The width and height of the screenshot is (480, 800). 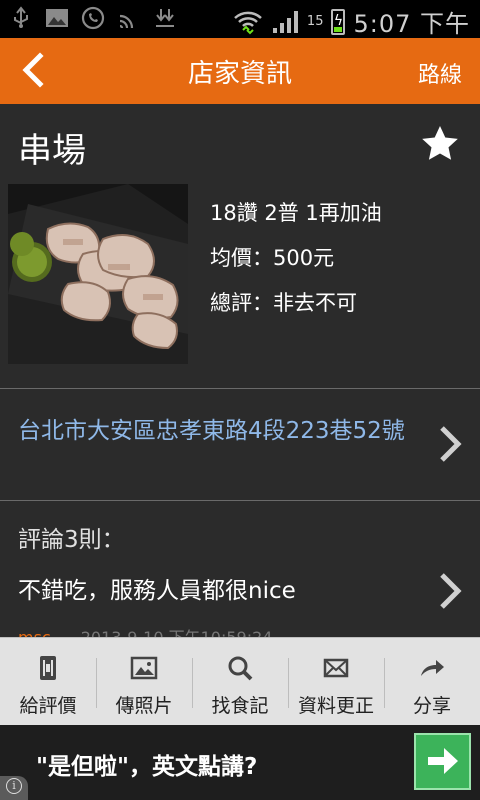 I want to click on favorite-star-icon, so click(x=440, y=144).